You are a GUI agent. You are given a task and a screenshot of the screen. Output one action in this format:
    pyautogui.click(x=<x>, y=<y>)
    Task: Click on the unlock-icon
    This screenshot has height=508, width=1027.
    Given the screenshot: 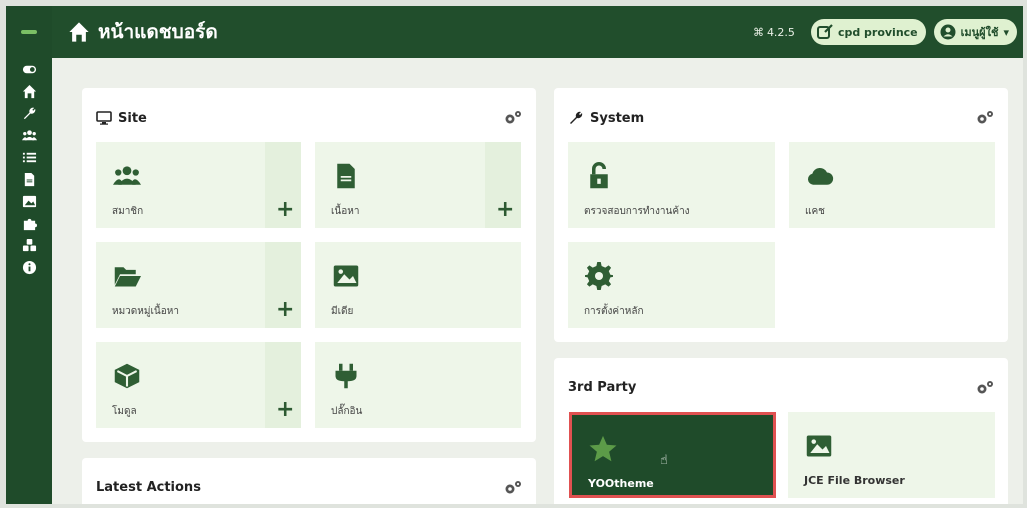 What is the action you would take?
    pyautogui.click(x=599, y=175)
    